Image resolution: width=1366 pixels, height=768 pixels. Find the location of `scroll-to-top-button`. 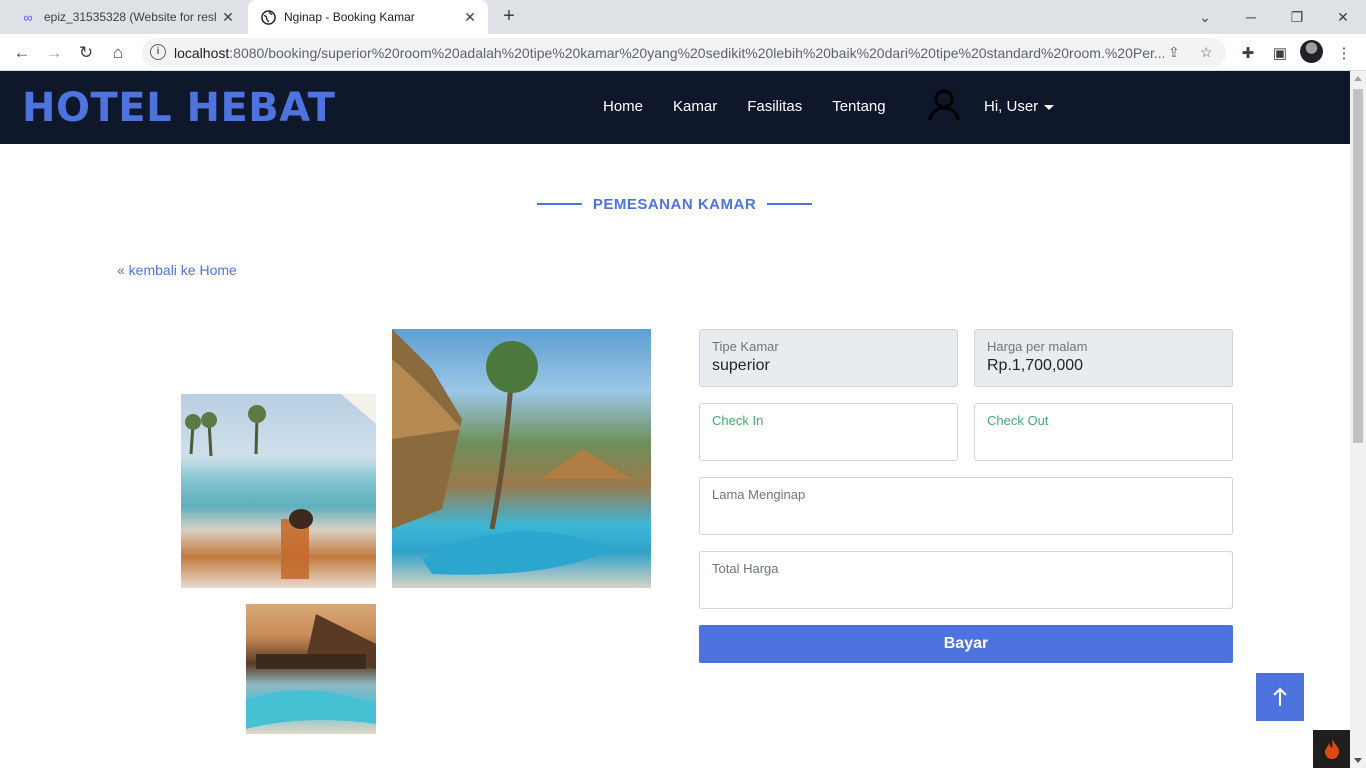

scroll-to-top-button is located at coordinates (1280, 697).